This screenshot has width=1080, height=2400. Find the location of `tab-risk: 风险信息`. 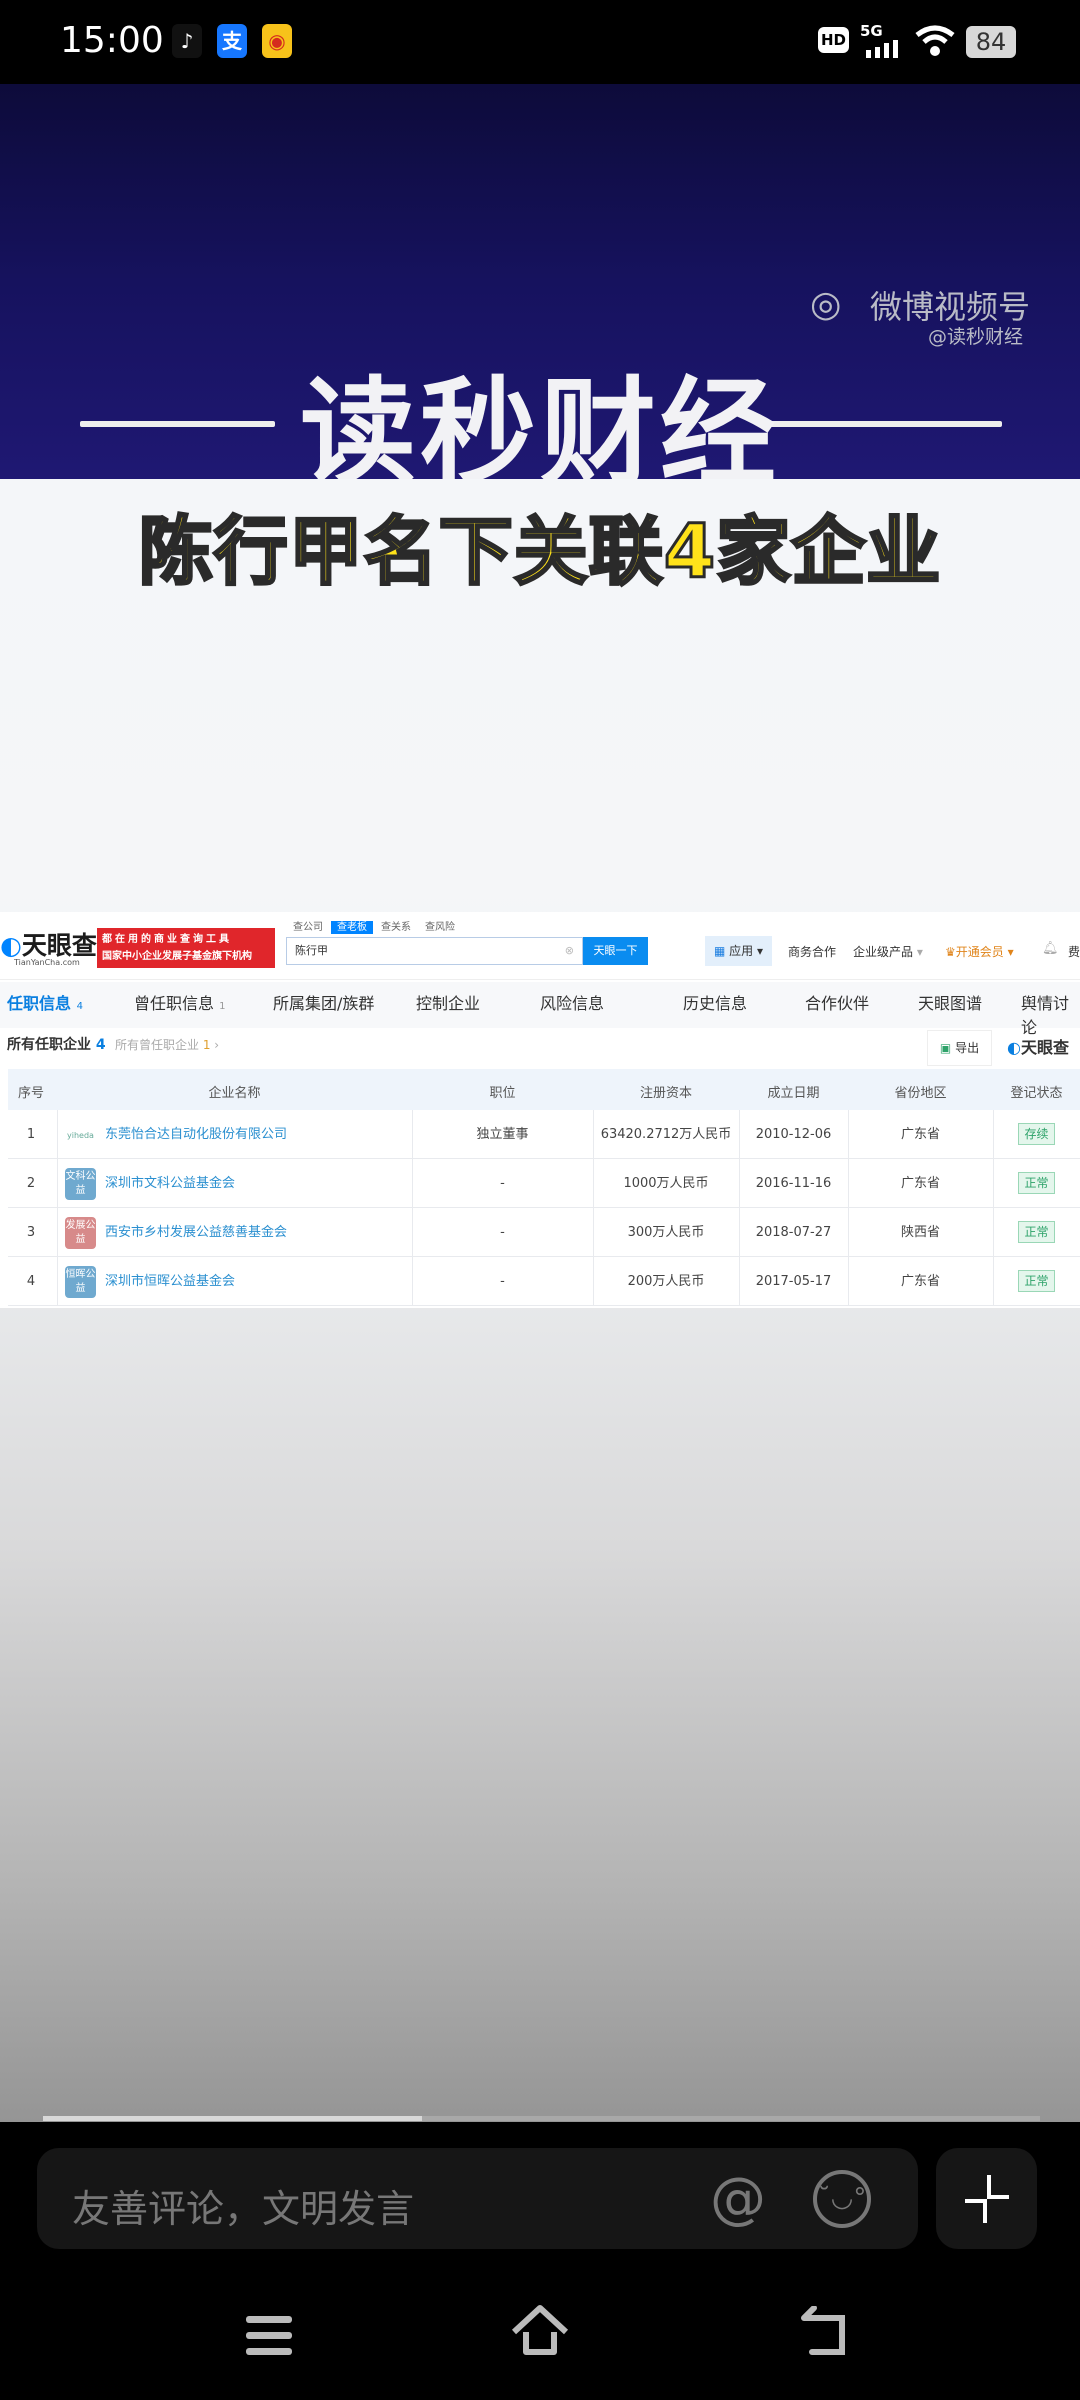

tab-risk: 风险信息 is located at coordinates (572, 1002).